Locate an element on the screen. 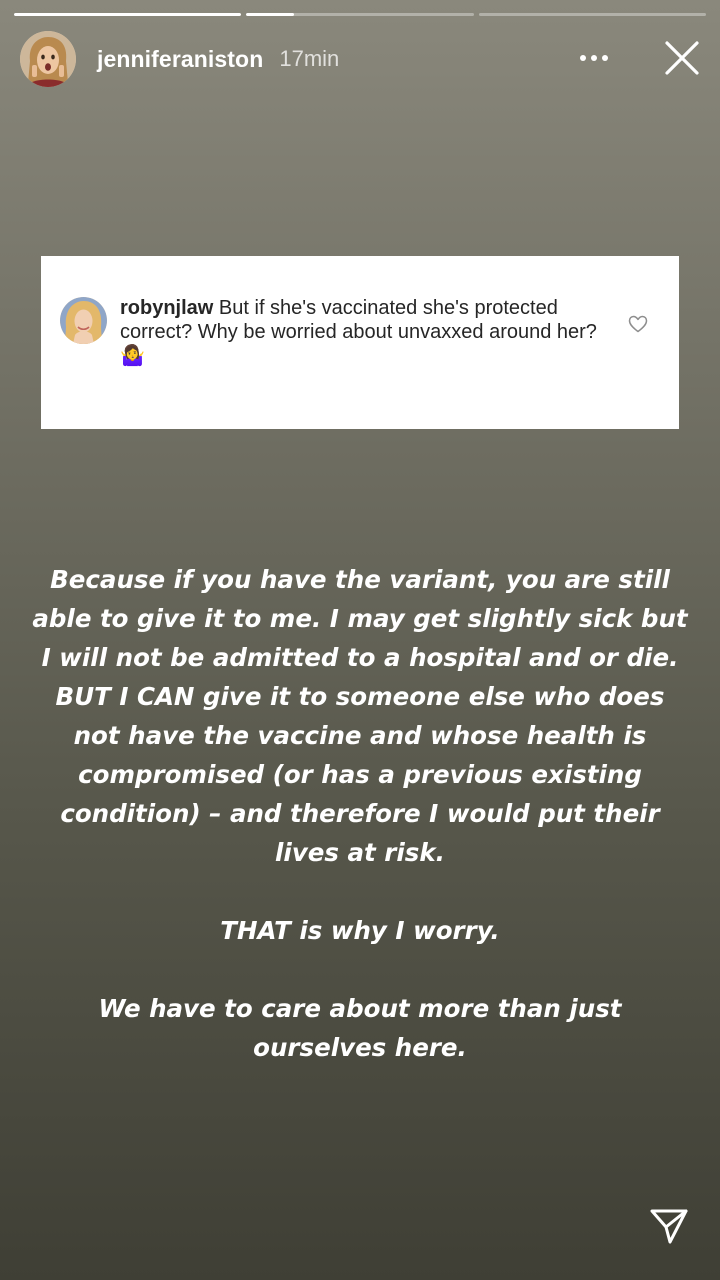 The width and height of the screenshot is (720, 1280). story-header: jenniferaniston 17min is located at coordinates (360, 59).